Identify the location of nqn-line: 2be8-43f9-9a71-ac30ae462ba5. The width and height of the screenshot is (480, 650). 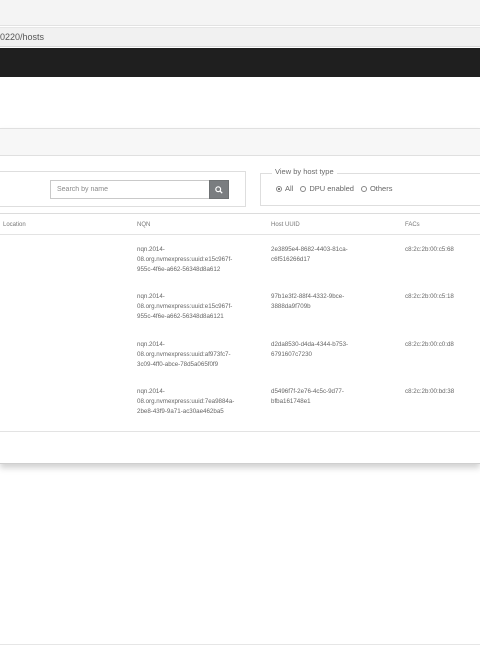
(180, 411).